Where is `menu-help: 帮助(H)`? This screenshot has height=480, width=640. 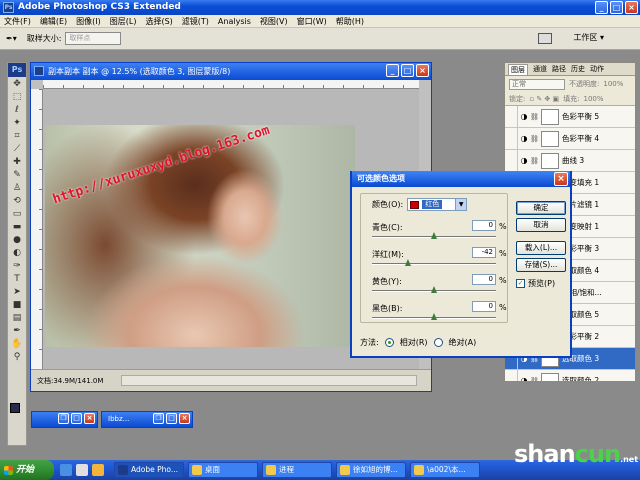
menu-help: 帮助(H) is located at coordinates (350, 21).